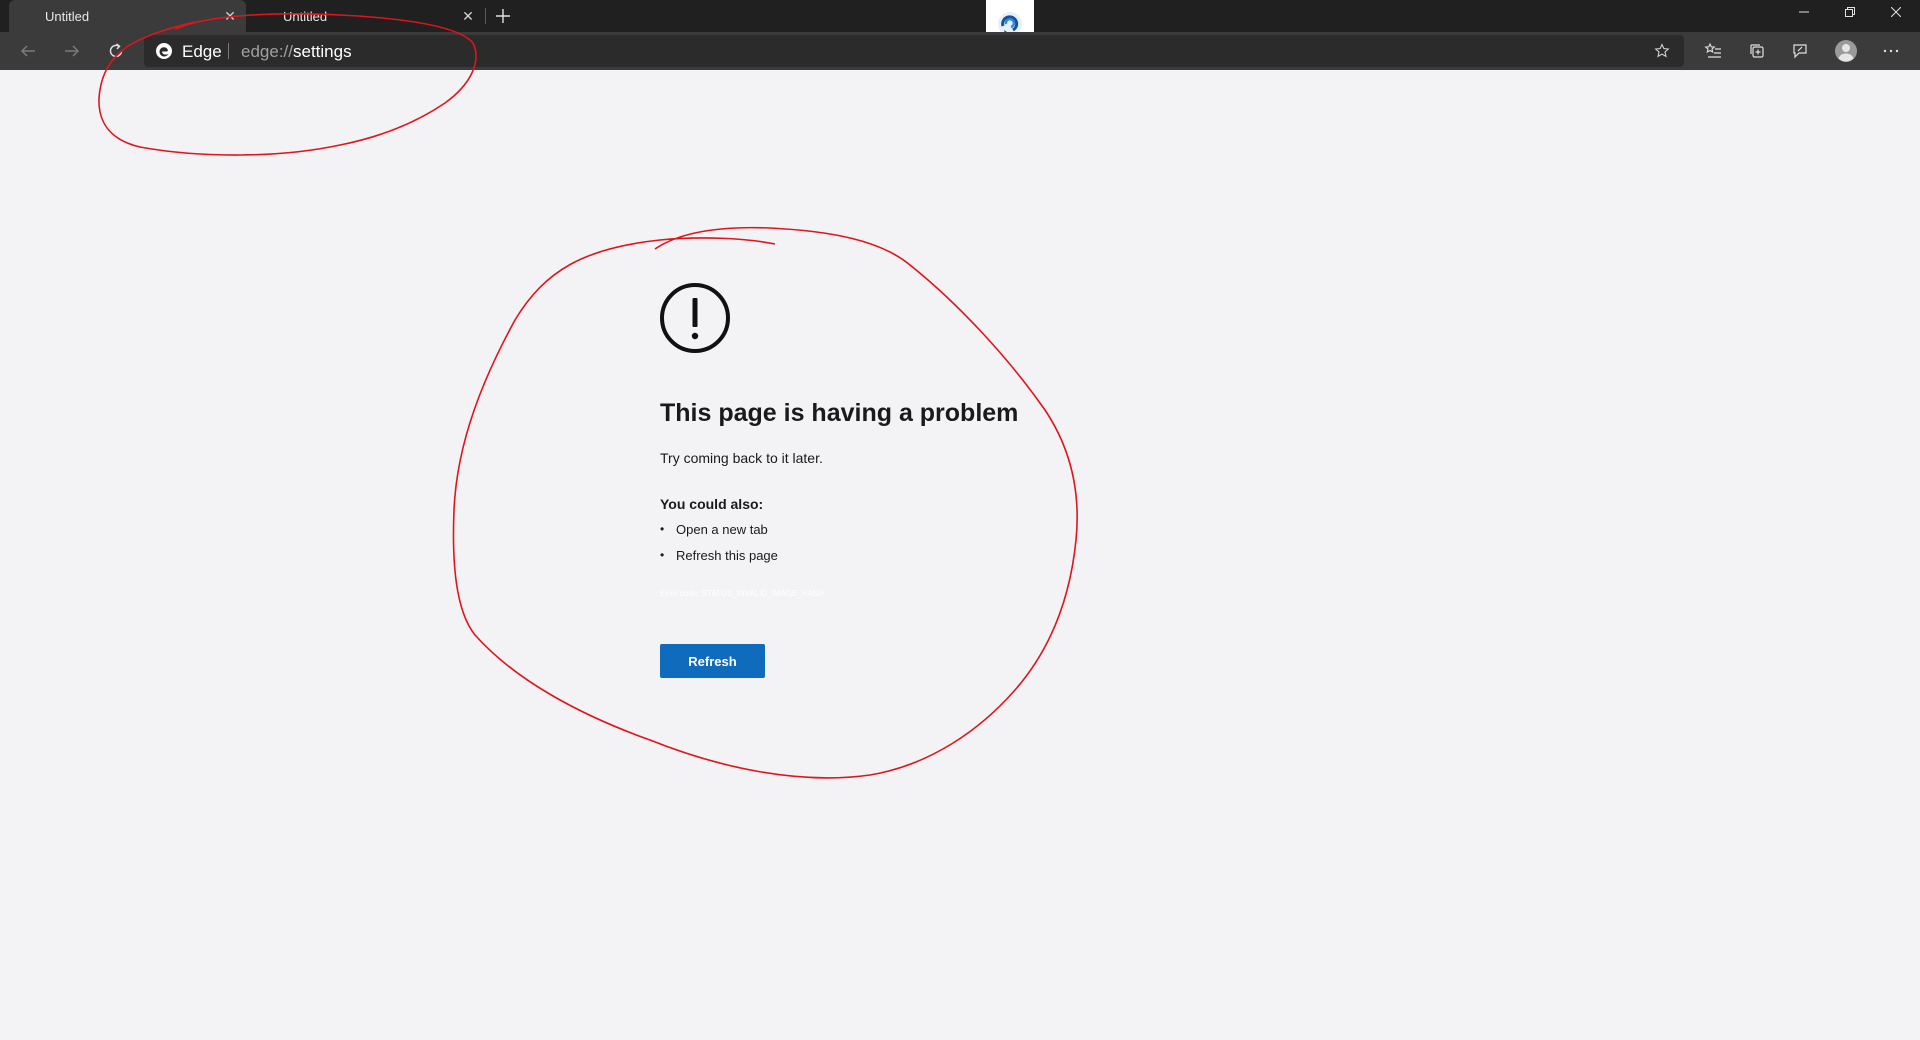 This screenshot has width=1920, height=1040. I want to click on plus-icon, so click(503, 16).